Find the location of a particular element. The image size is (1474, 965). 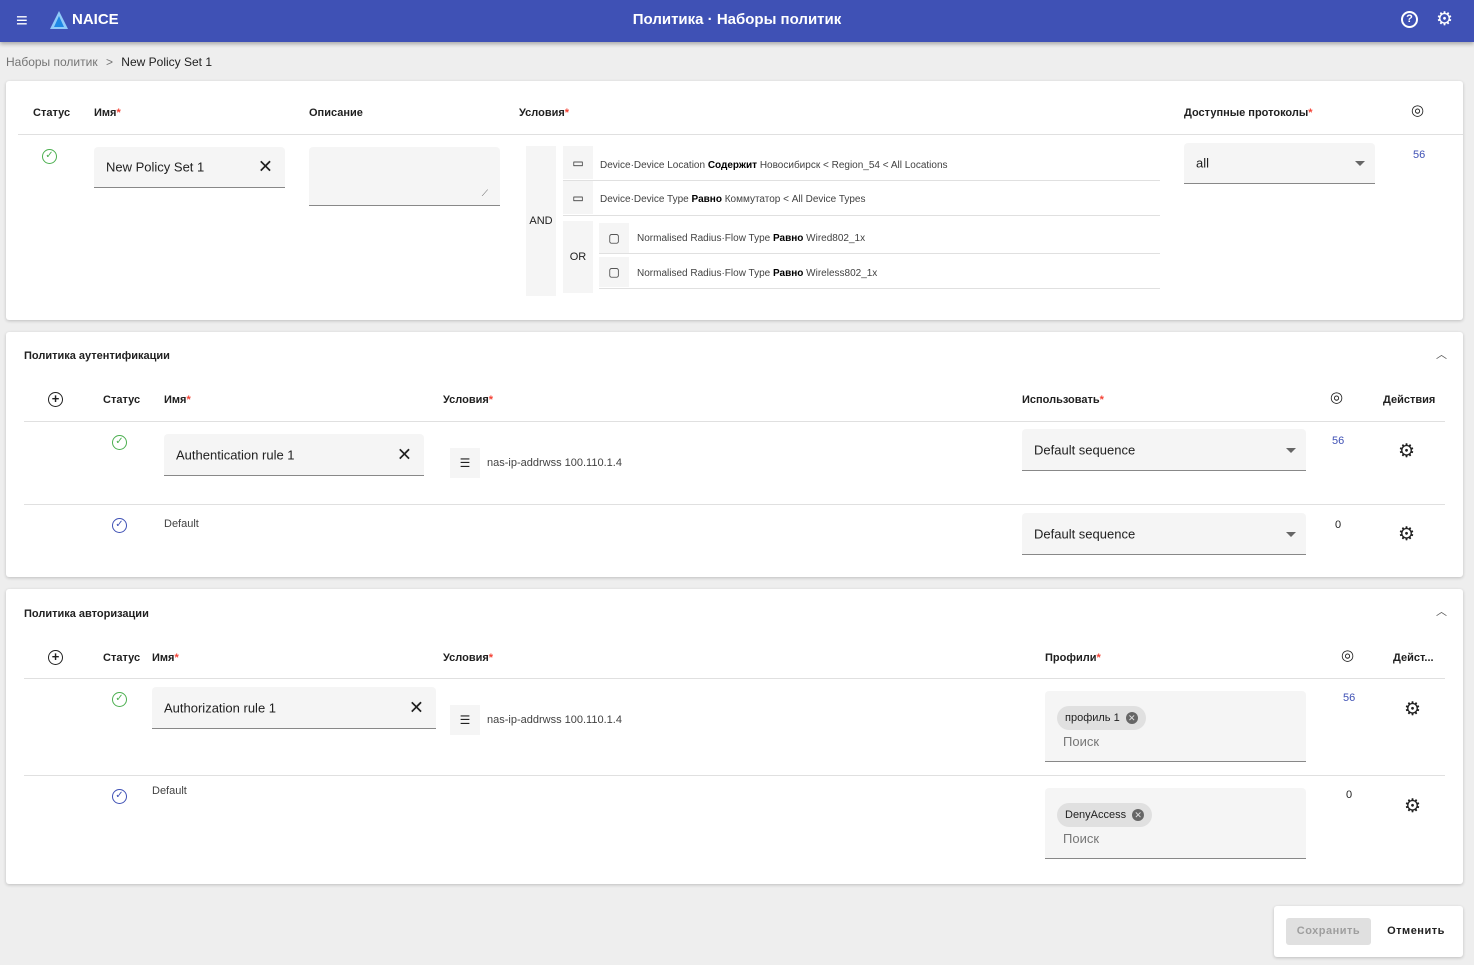

col-actions: Действия is located at coordinates (1409, 400).